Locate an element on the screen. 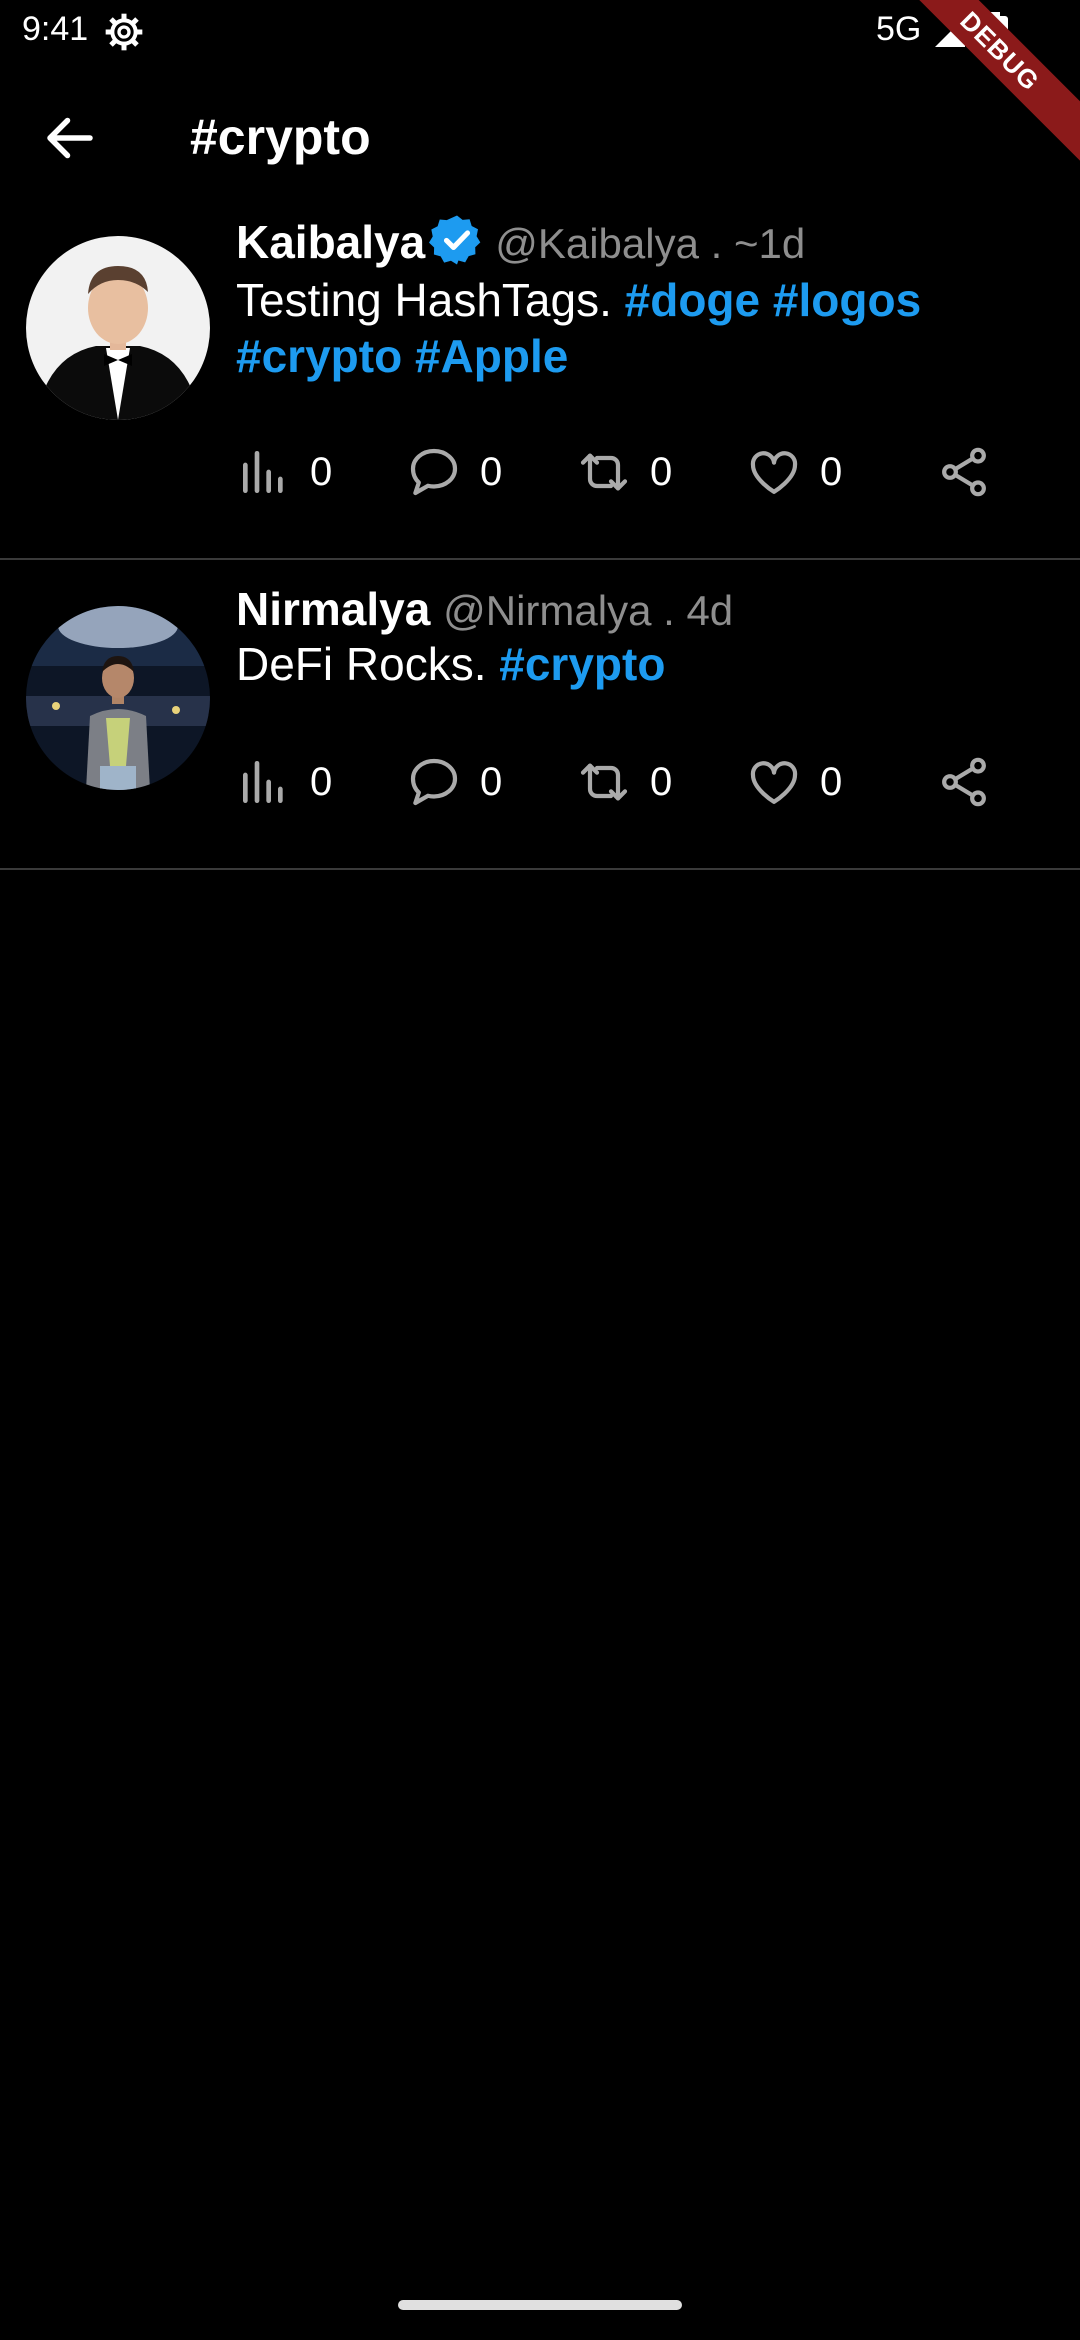  settings-gear-icon is located at coordinates (124, 32).